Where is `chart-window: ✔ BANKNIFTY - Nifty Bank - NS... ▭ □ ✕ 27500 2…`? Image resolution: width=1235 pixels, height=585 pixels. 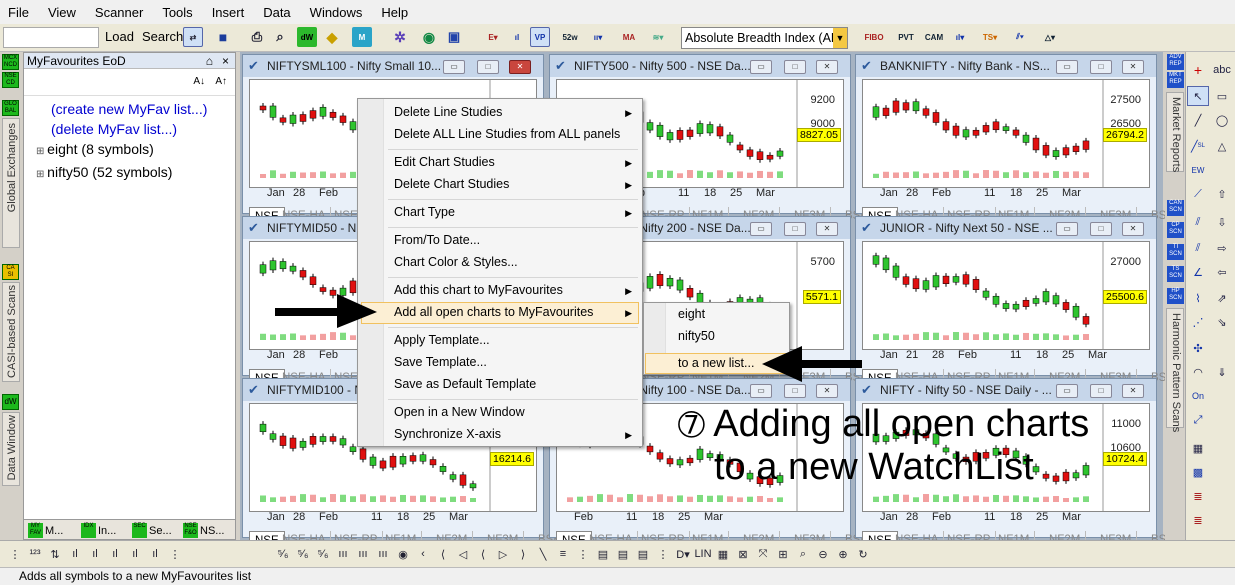
chart-window: ✔ BANKNIFTY - Nifty Bank - NS... ▭ □ ✕ 27500 2… is located at coordinates (1018, 139).